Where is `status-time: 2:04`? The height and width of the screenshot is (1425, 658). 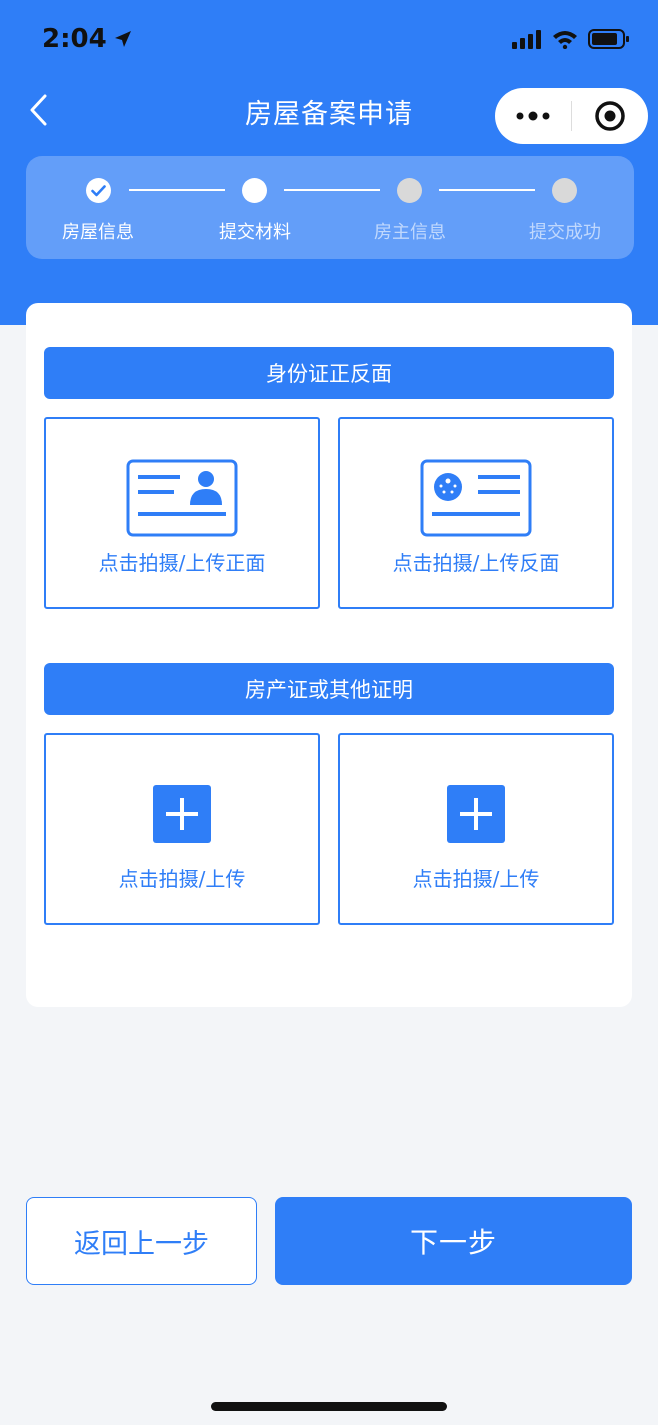 status-time: 2:04 is located at coordinates (87, 39).